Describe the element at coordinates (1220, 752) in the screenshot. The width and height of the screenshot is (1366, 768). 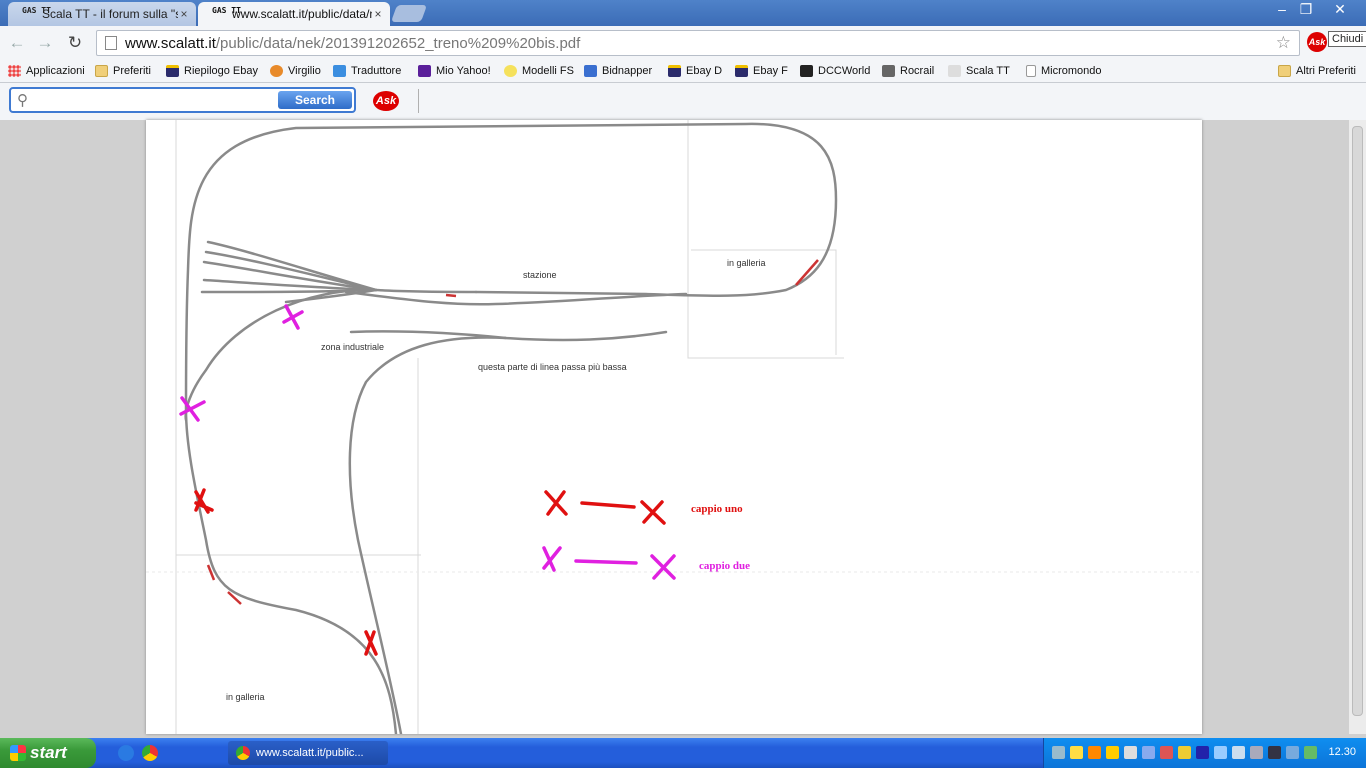
I see `tray-drive-icon` at that location.